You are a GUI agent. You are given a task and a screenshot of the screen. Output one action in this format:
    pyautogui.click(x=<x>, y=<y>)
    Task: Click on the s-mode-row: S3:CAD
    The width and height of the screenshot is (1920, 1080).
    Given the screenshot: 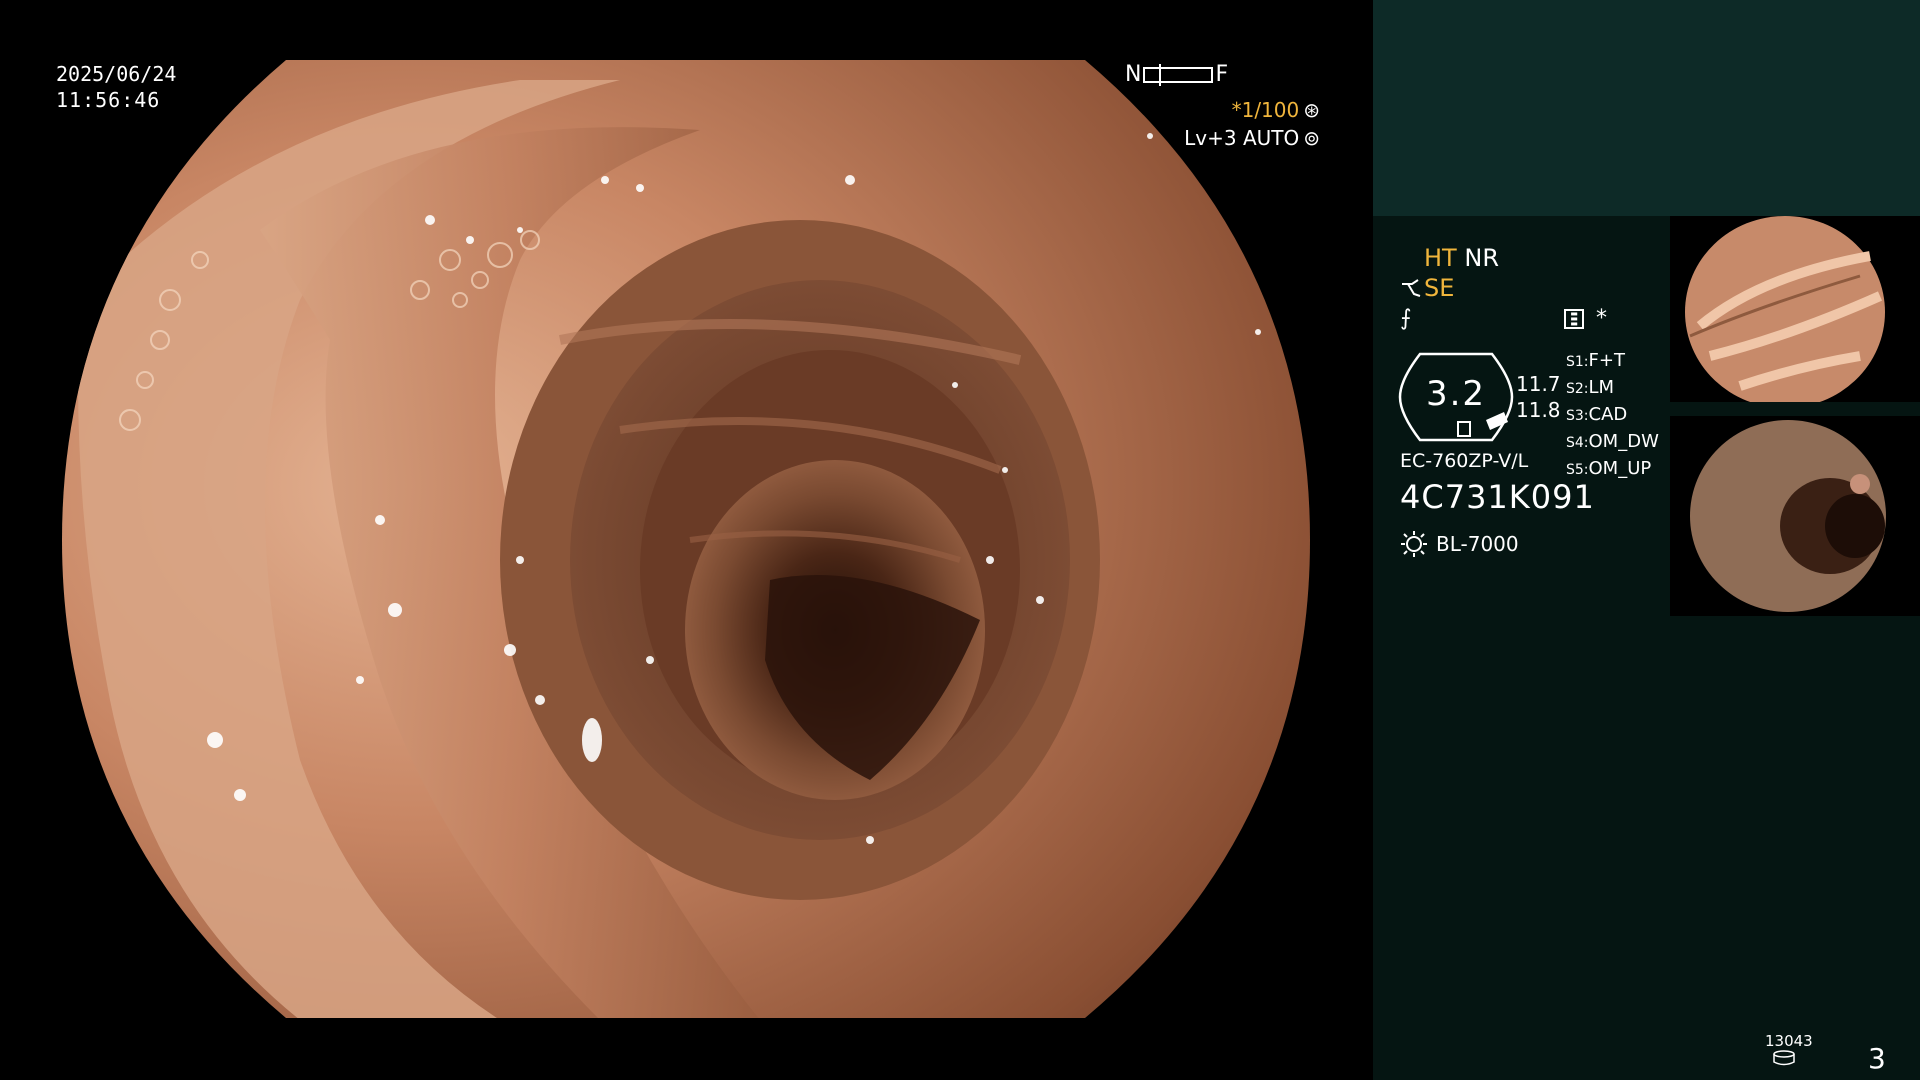 What is the action you would take?
    pyautogui.click(x=1597, y=414)
    